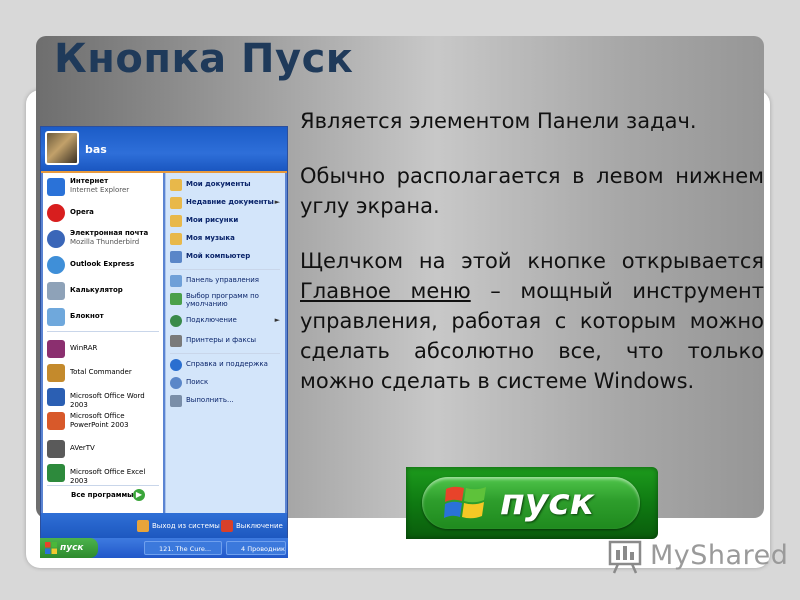 This screenshot has width=800, height=600. I want to click on control-panel-icon, so click(176, 281).